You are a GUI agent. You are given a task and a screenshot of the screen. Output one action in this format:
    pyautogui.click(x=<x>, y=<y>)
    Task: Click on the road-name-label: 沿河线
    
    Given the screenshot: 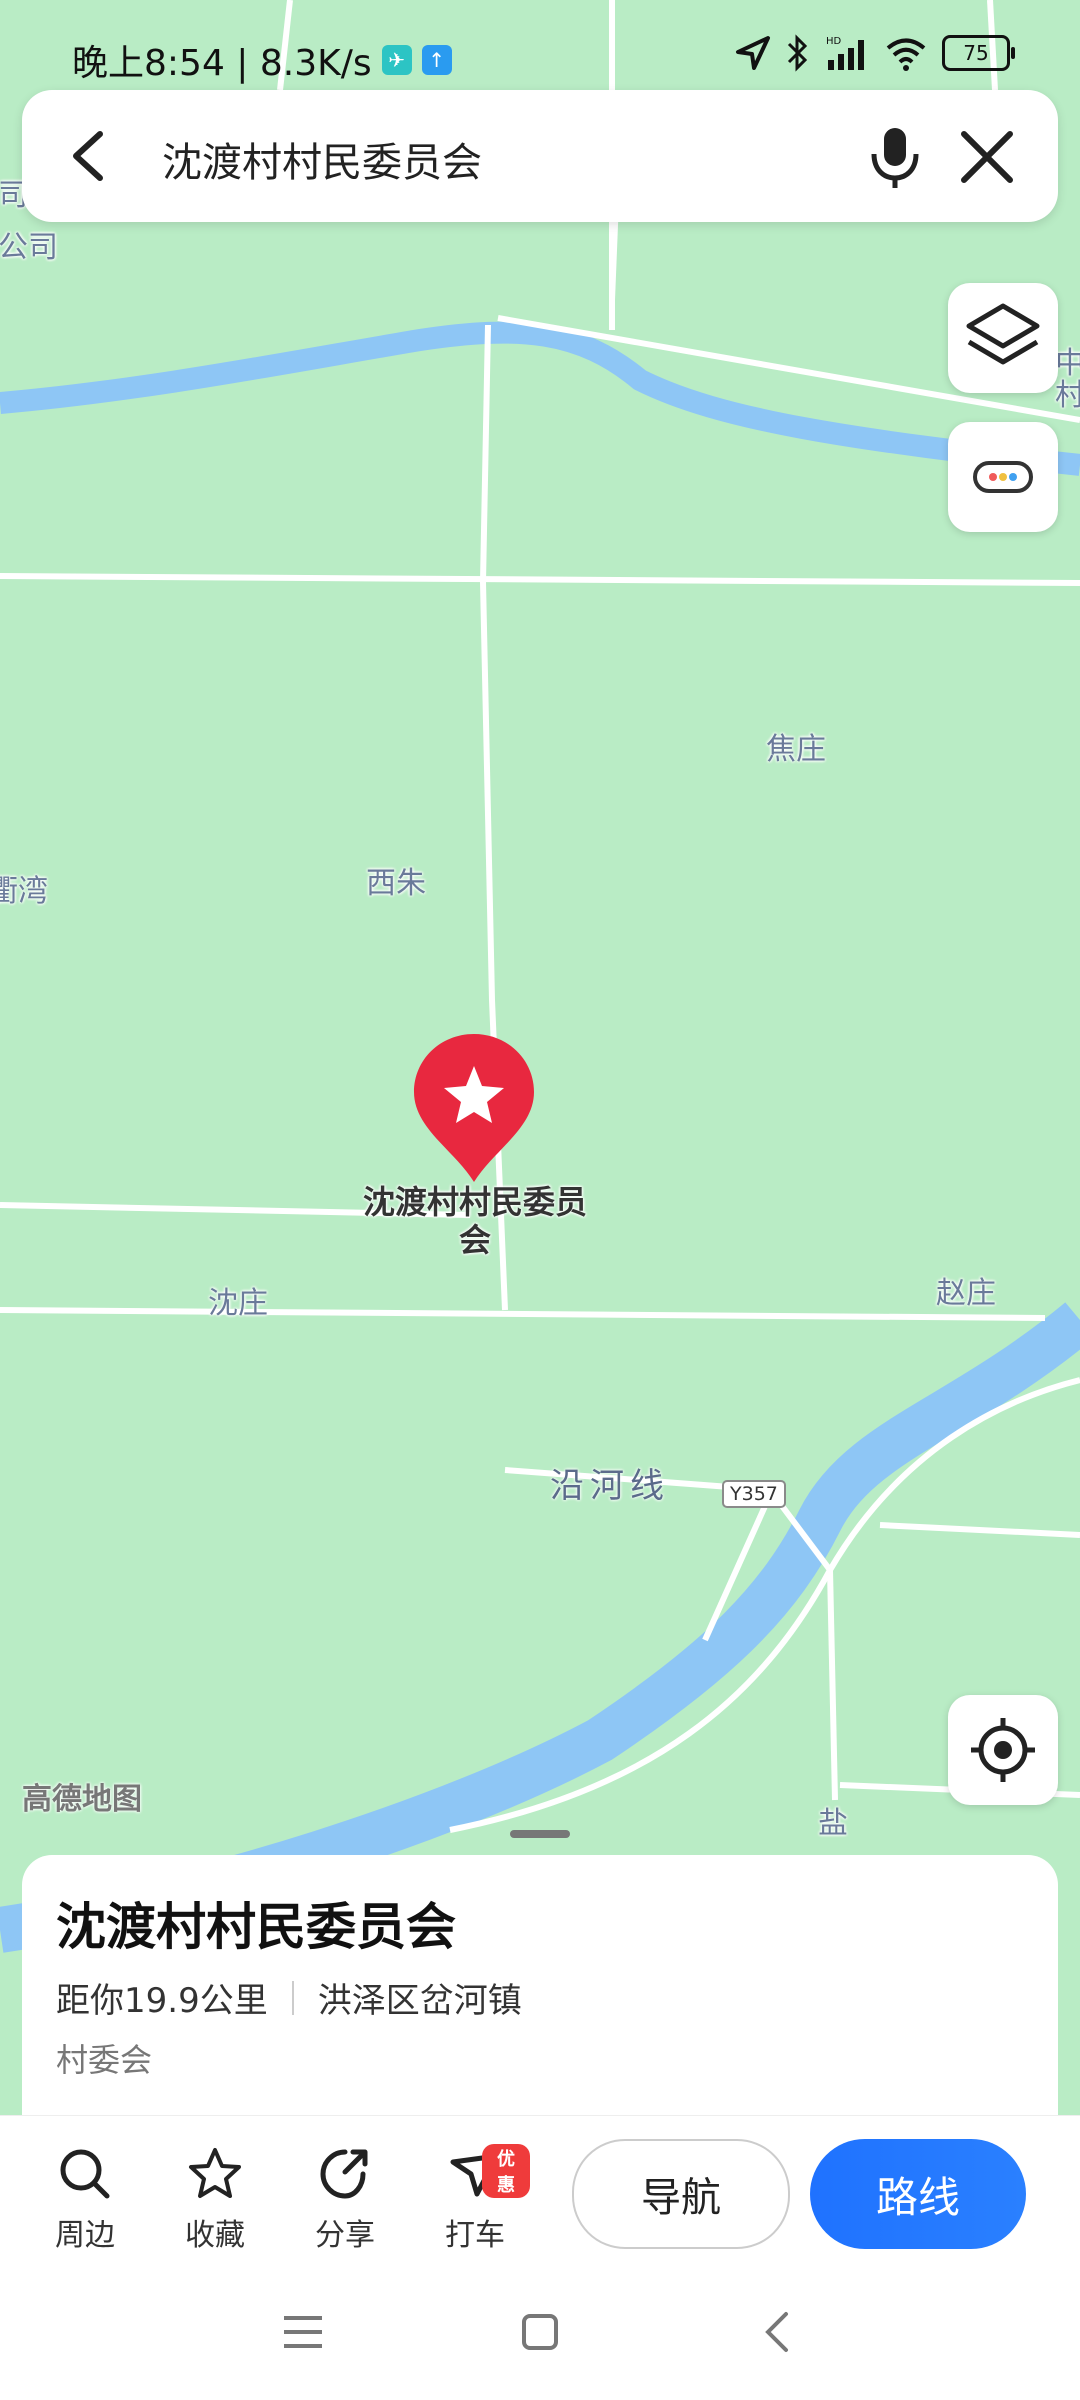 What is the action you would take?
    pyautogui.click(x=610, y=1486)
    